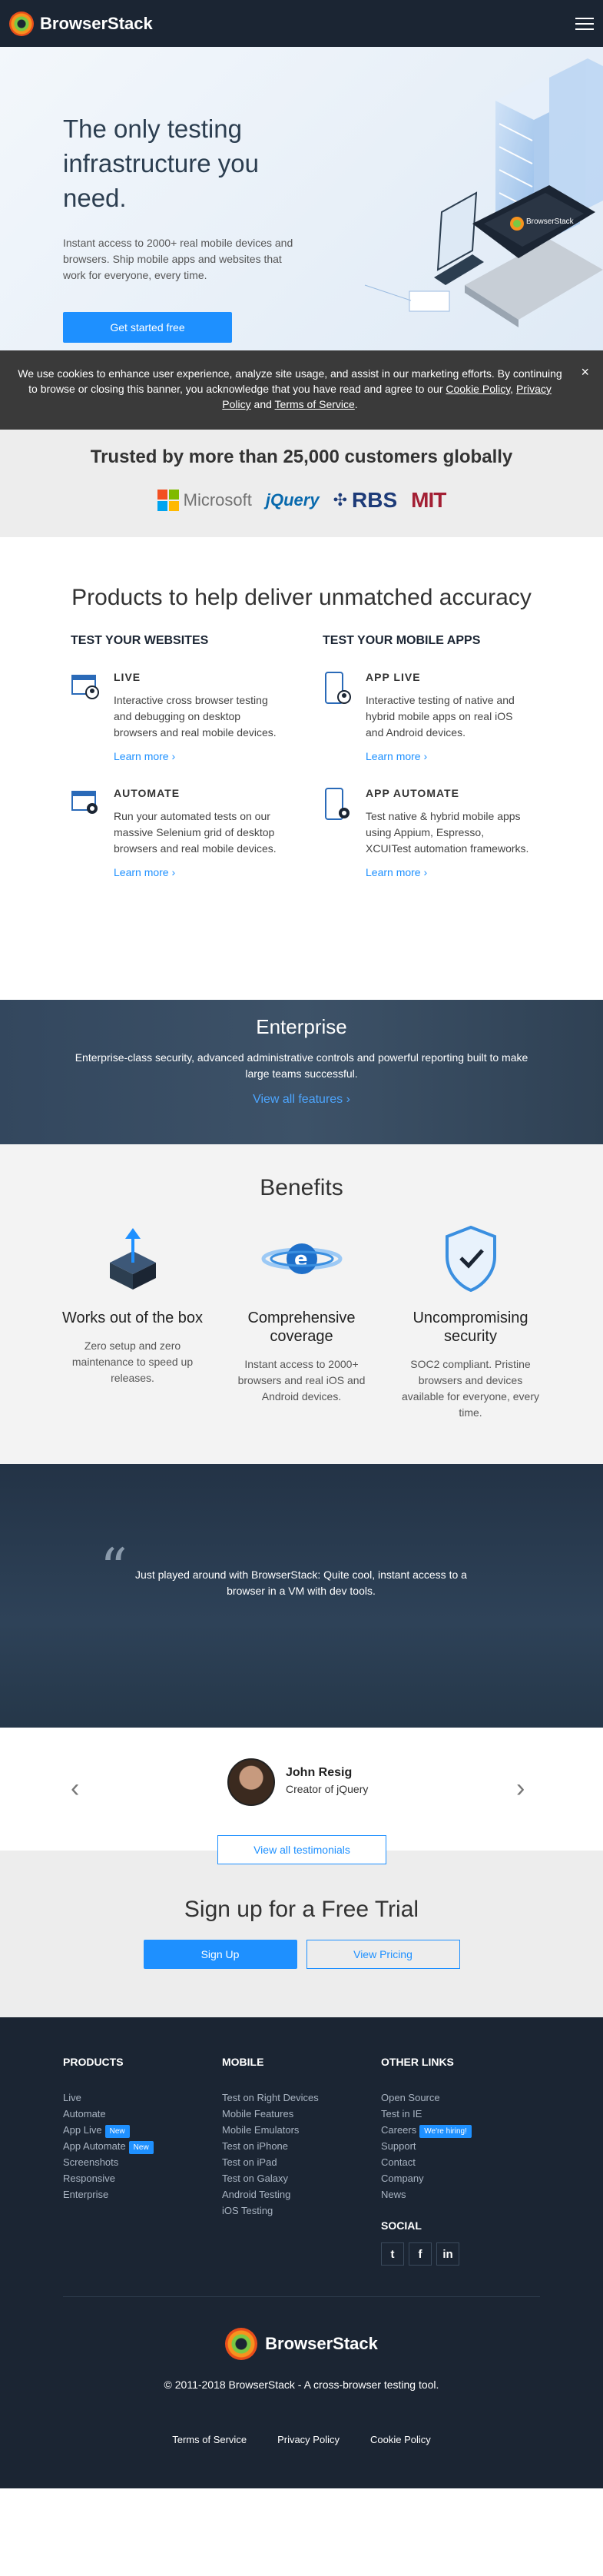  Describe the element at coordinates (396, 872) in the screenshot. I see `app-automate-learn-more-link: Learn more ›` at that location.